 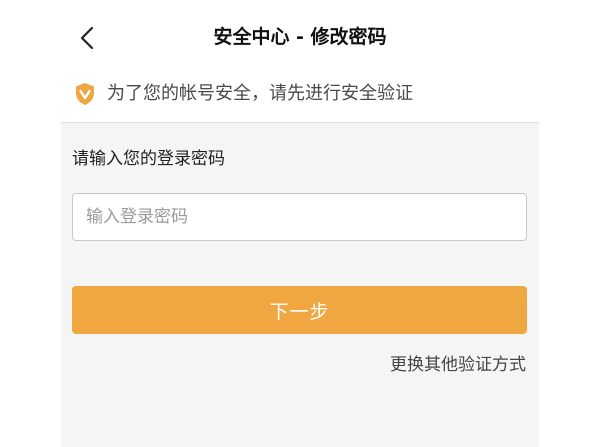 I want to click on password-label: 请输入您的登录密码, so click(x=148, y=159).